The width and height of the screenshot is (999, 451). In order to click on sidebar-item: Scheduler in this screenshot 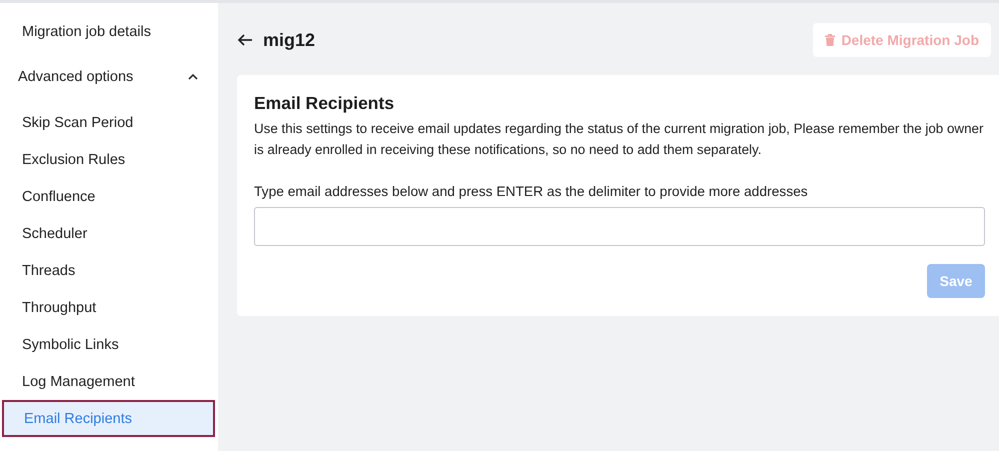, I will do `click(109, 233)`.